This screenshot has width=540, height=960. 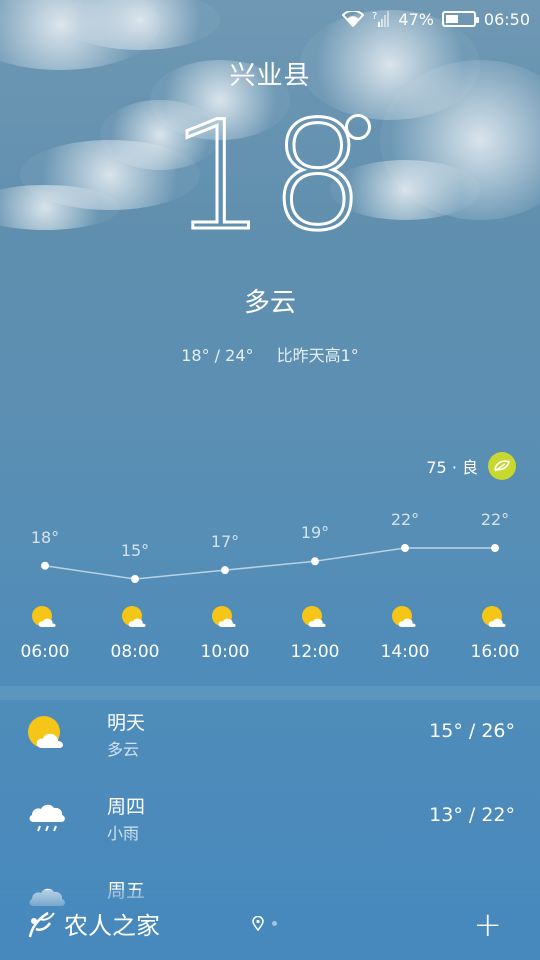 What do you see at coordinates (270, 73) in the screenshot?
I see `city-name: 兴业县` at bounding box center [270, 73].